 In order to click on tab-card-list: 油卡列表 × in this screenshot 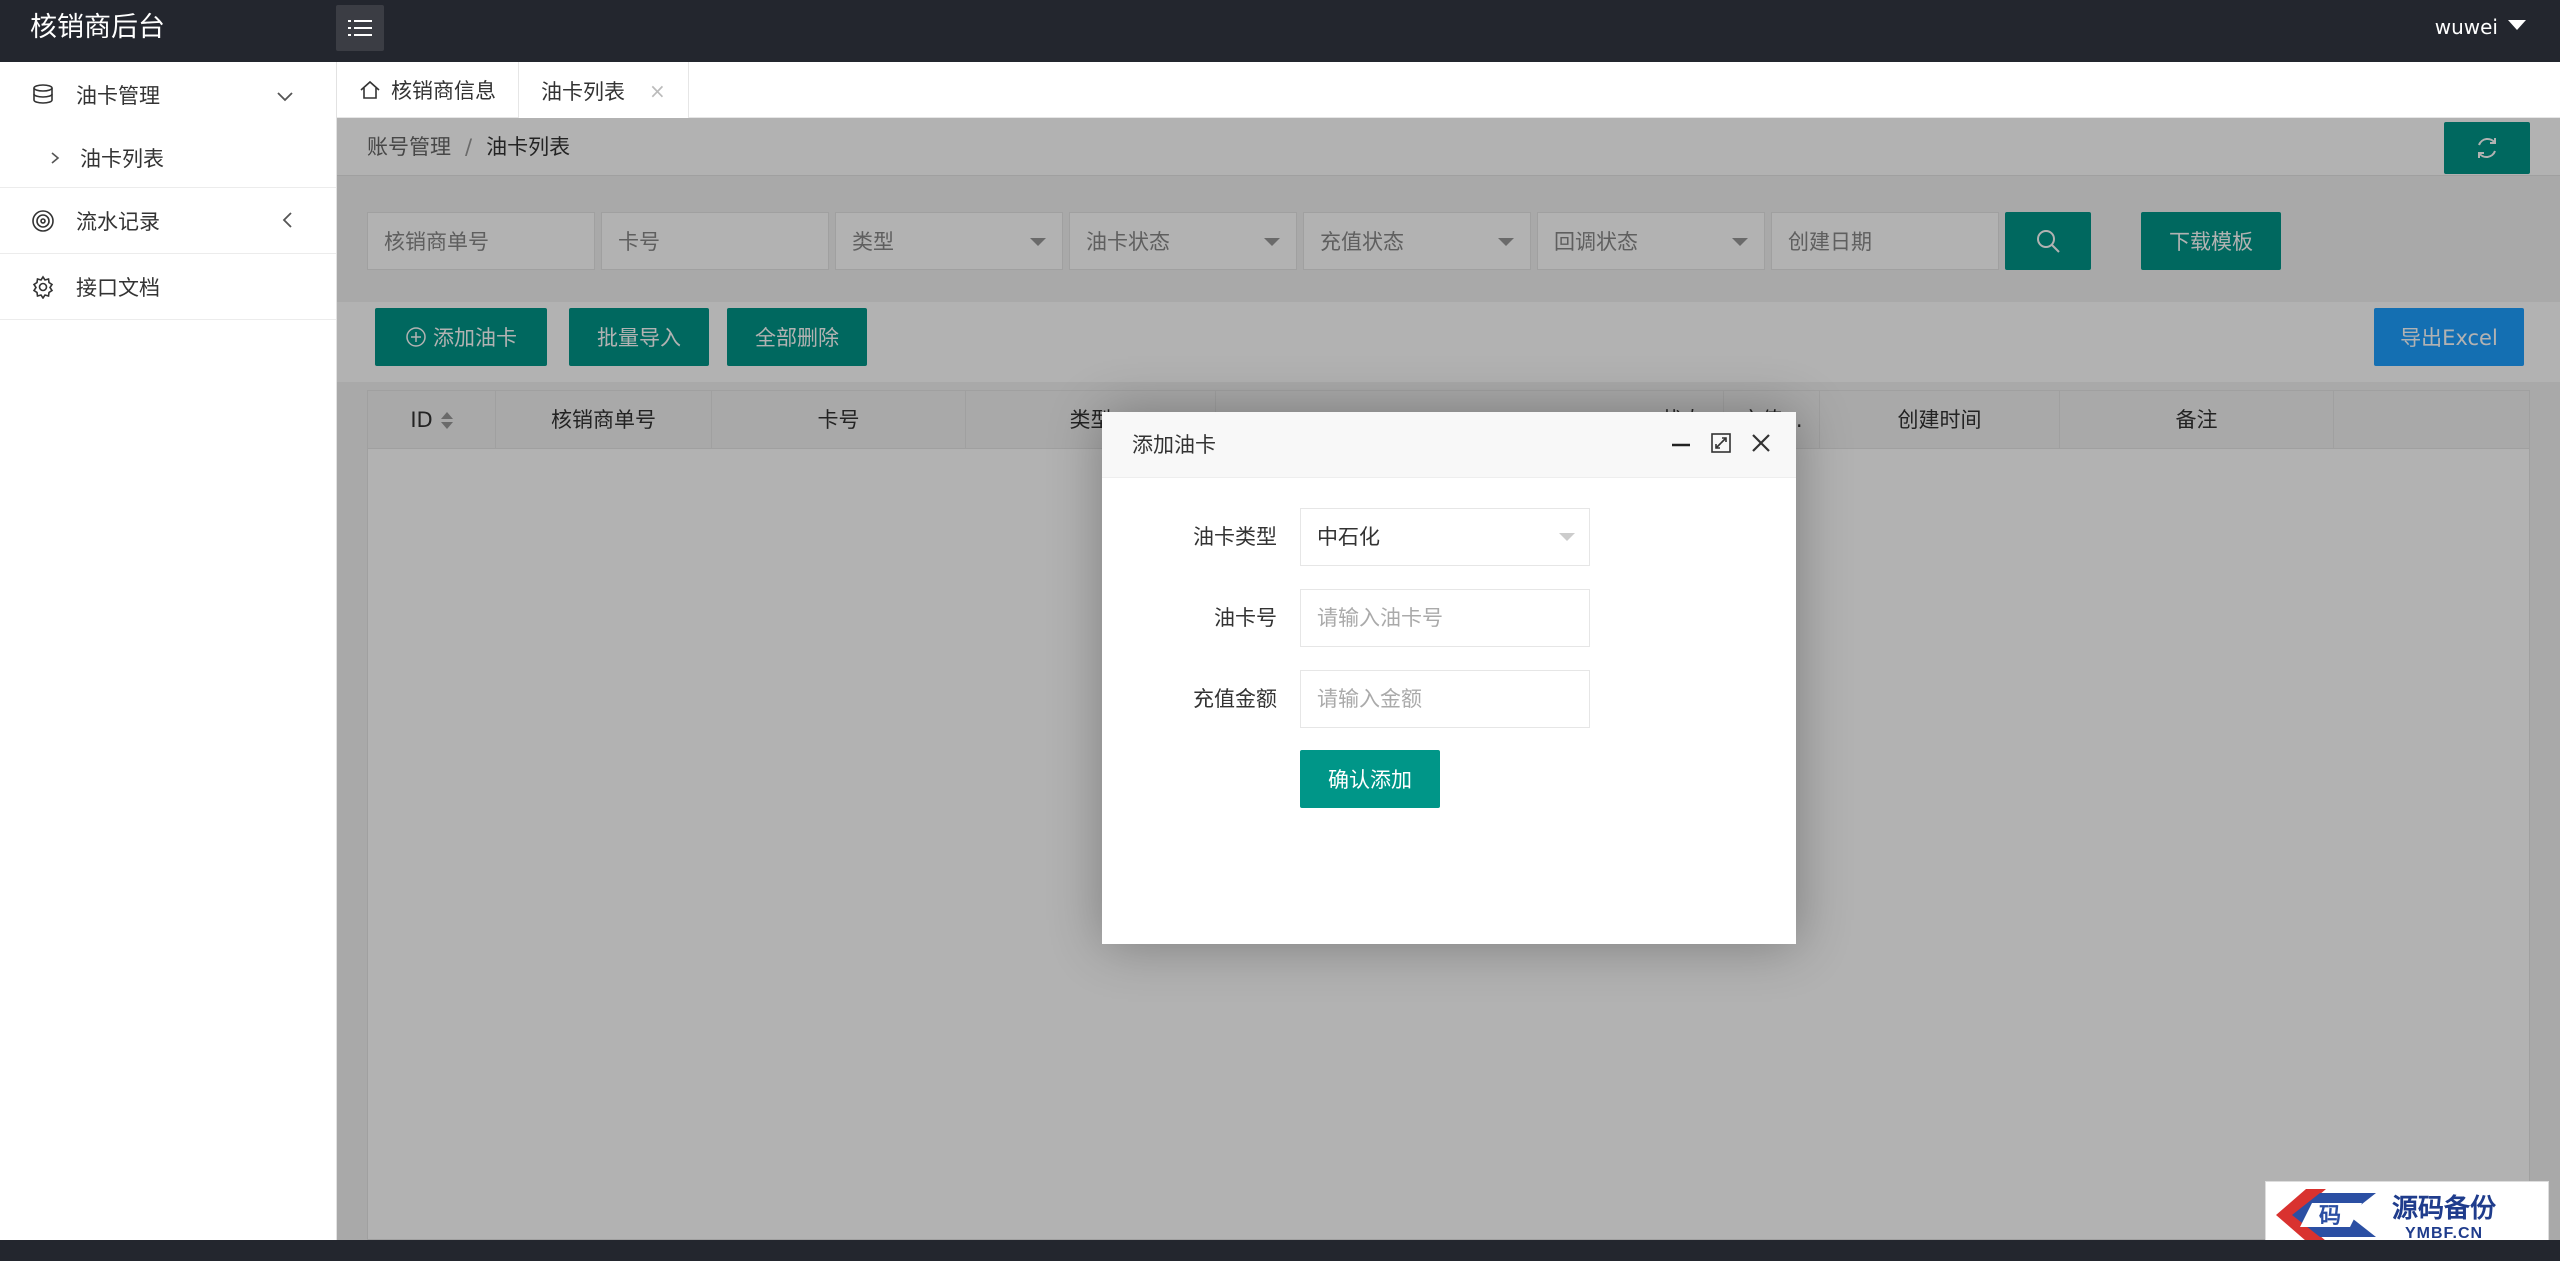, I will do `click(603, 90)`.